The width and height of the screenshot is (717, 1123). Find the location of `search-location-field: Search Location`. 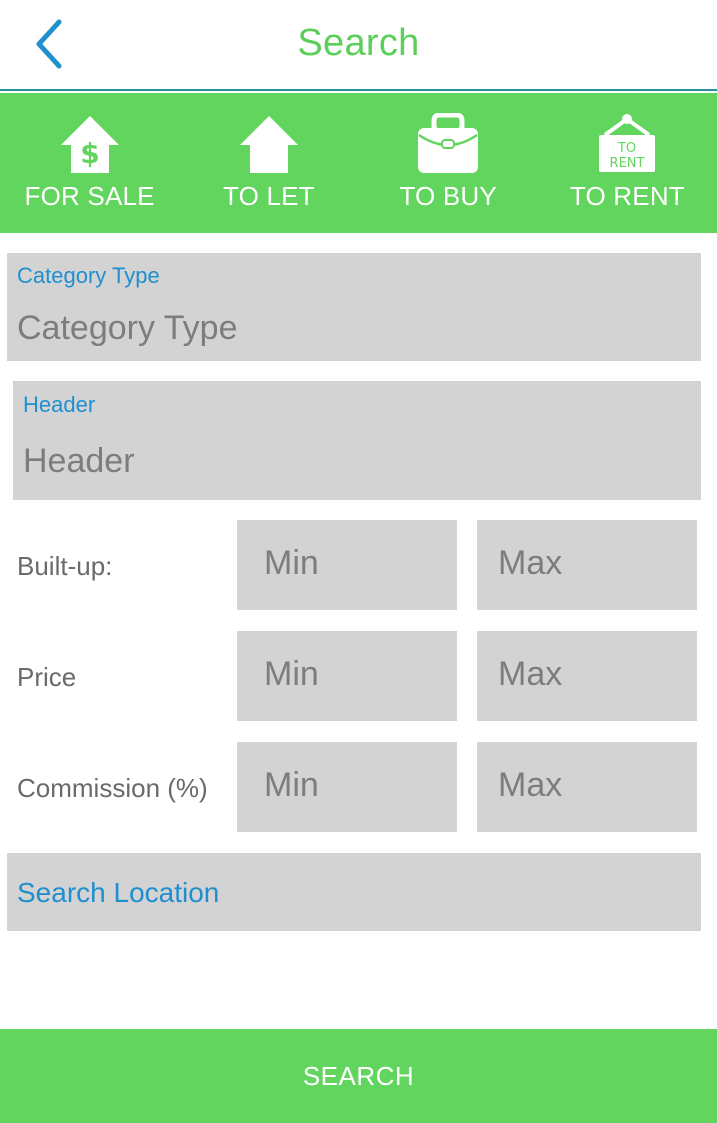

search-location-field: Search Location is located at coordinates (354, 892).